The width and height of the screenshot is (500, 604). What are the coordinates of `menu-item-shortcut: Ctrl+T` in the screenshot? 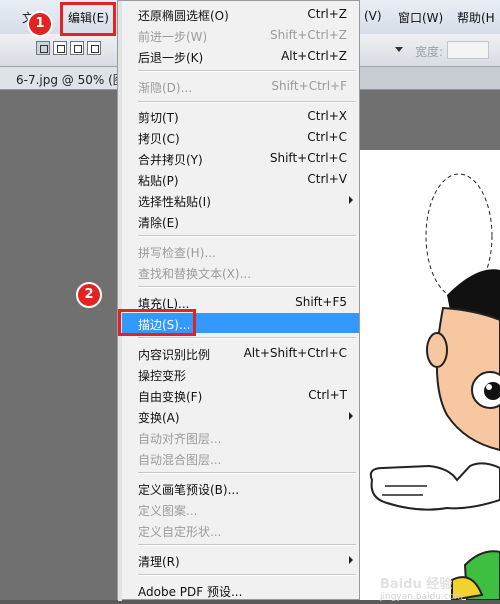 It's located at (327, 395).